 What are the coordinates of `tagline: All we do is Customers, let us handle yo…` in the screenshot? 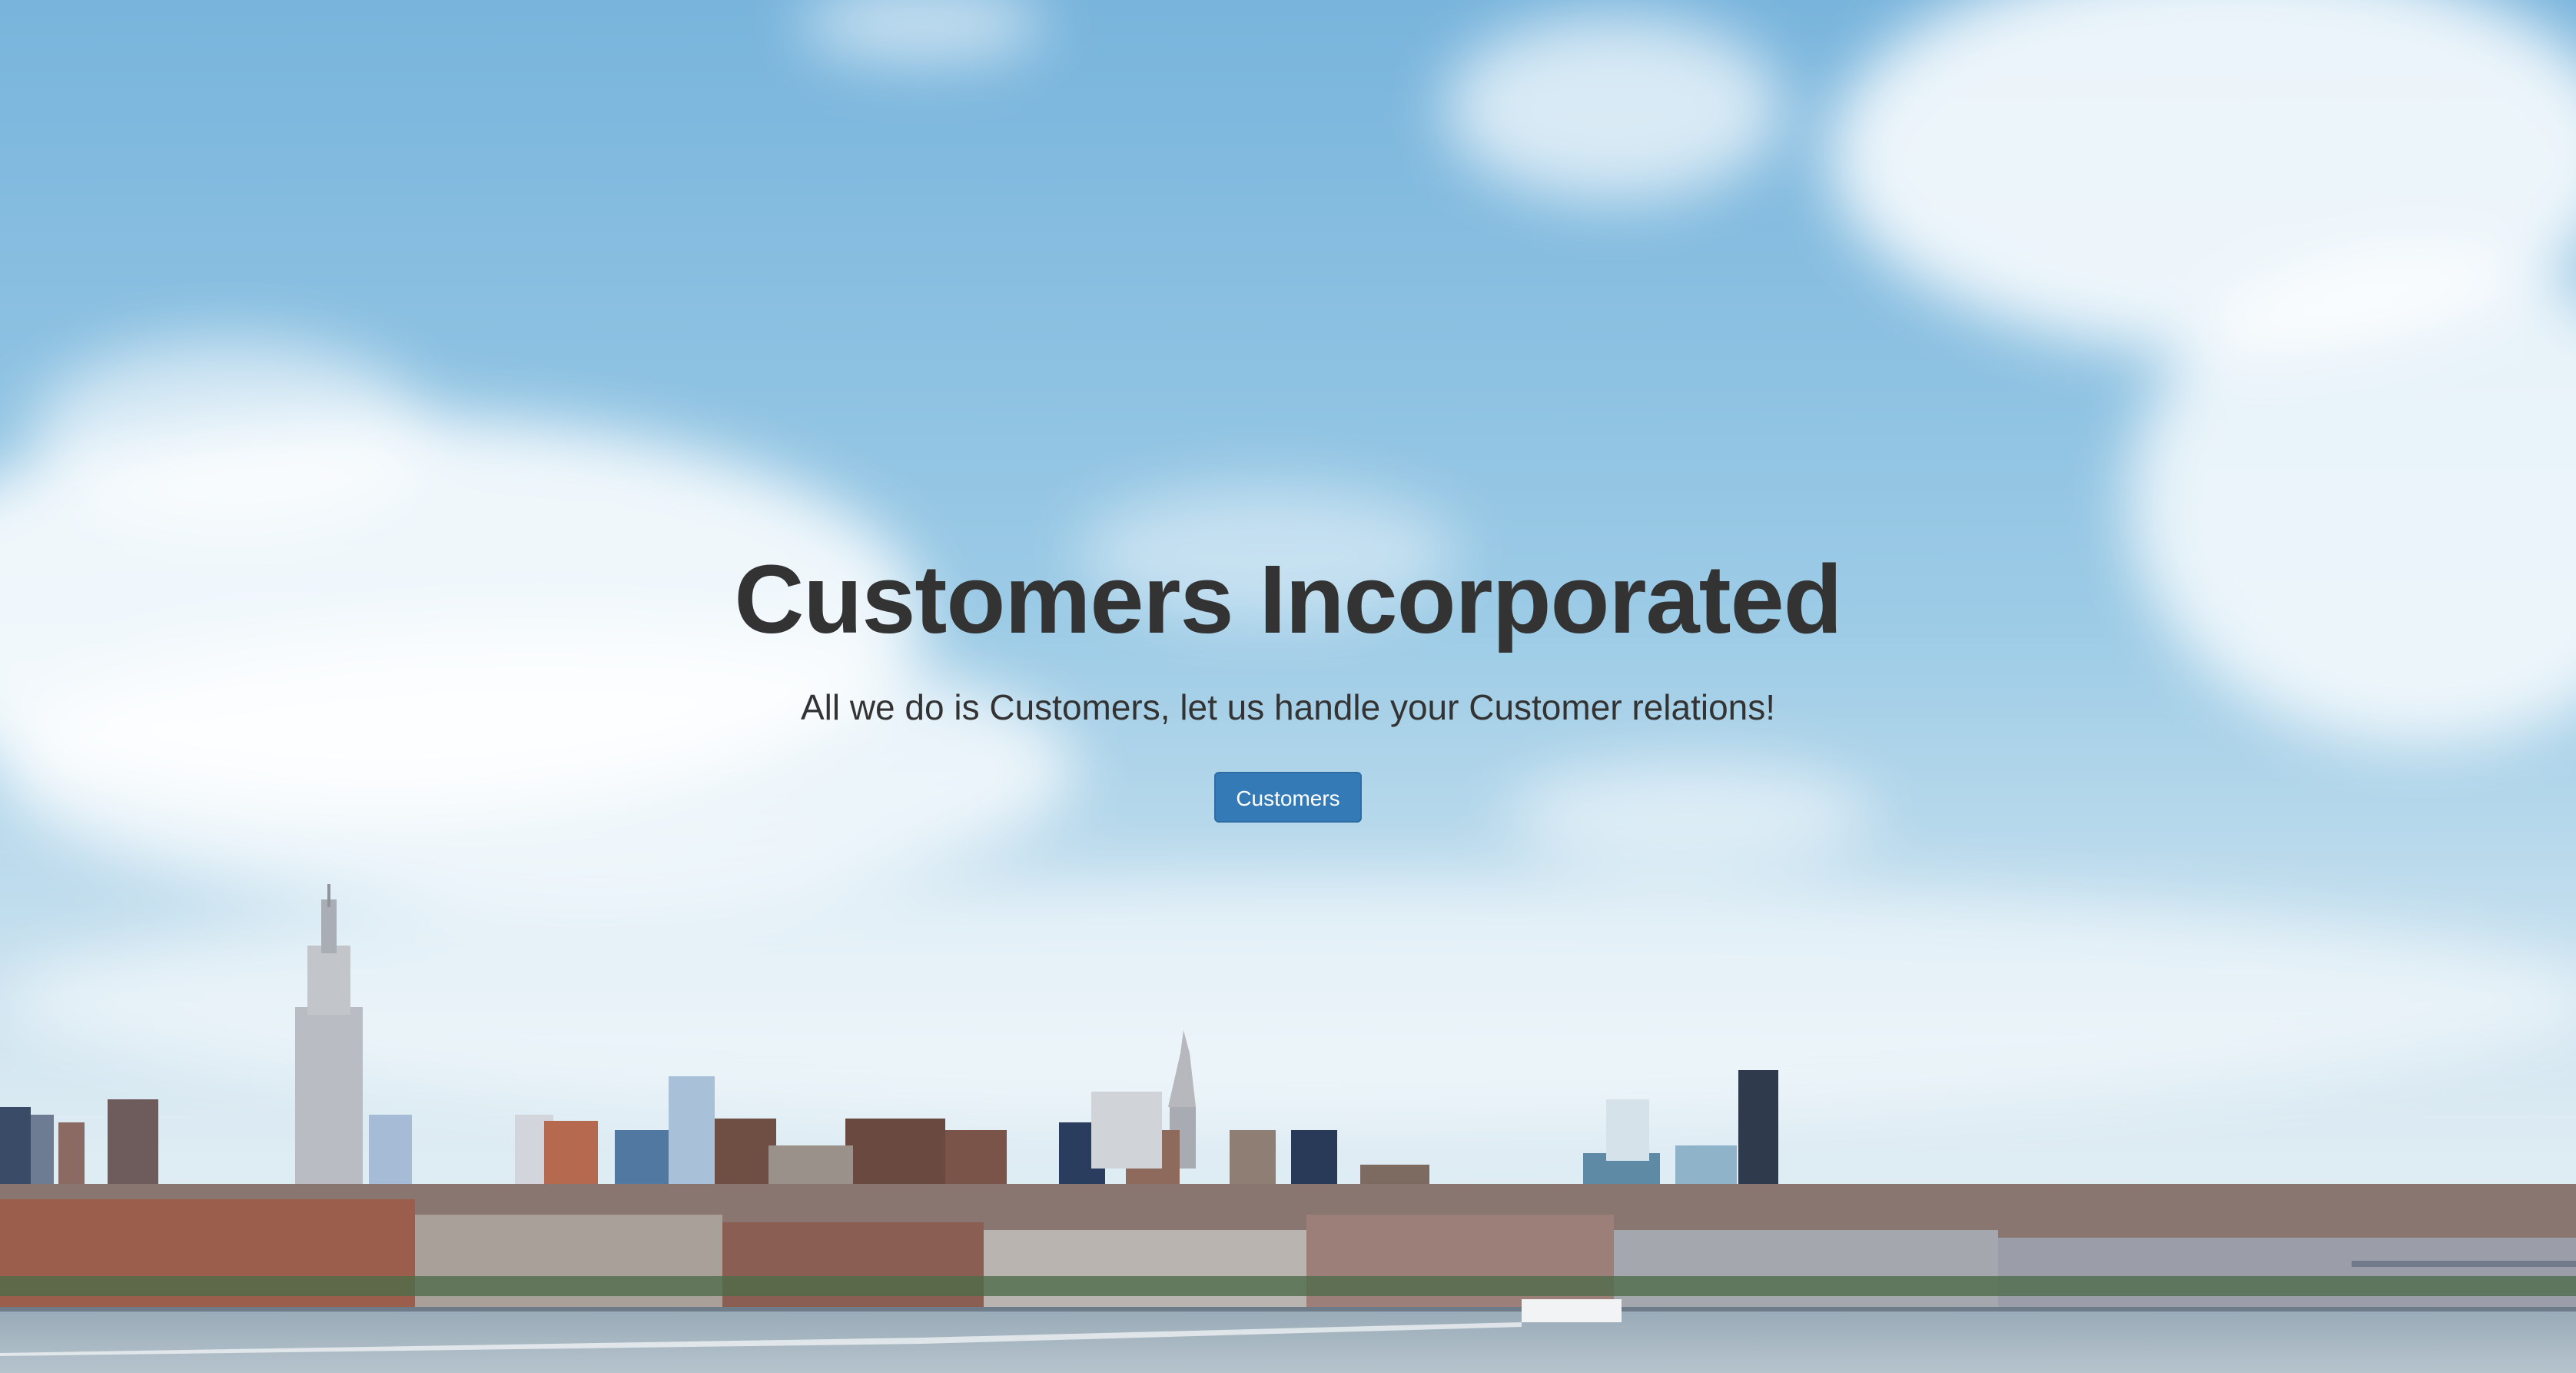 It's located at (1288, 707).